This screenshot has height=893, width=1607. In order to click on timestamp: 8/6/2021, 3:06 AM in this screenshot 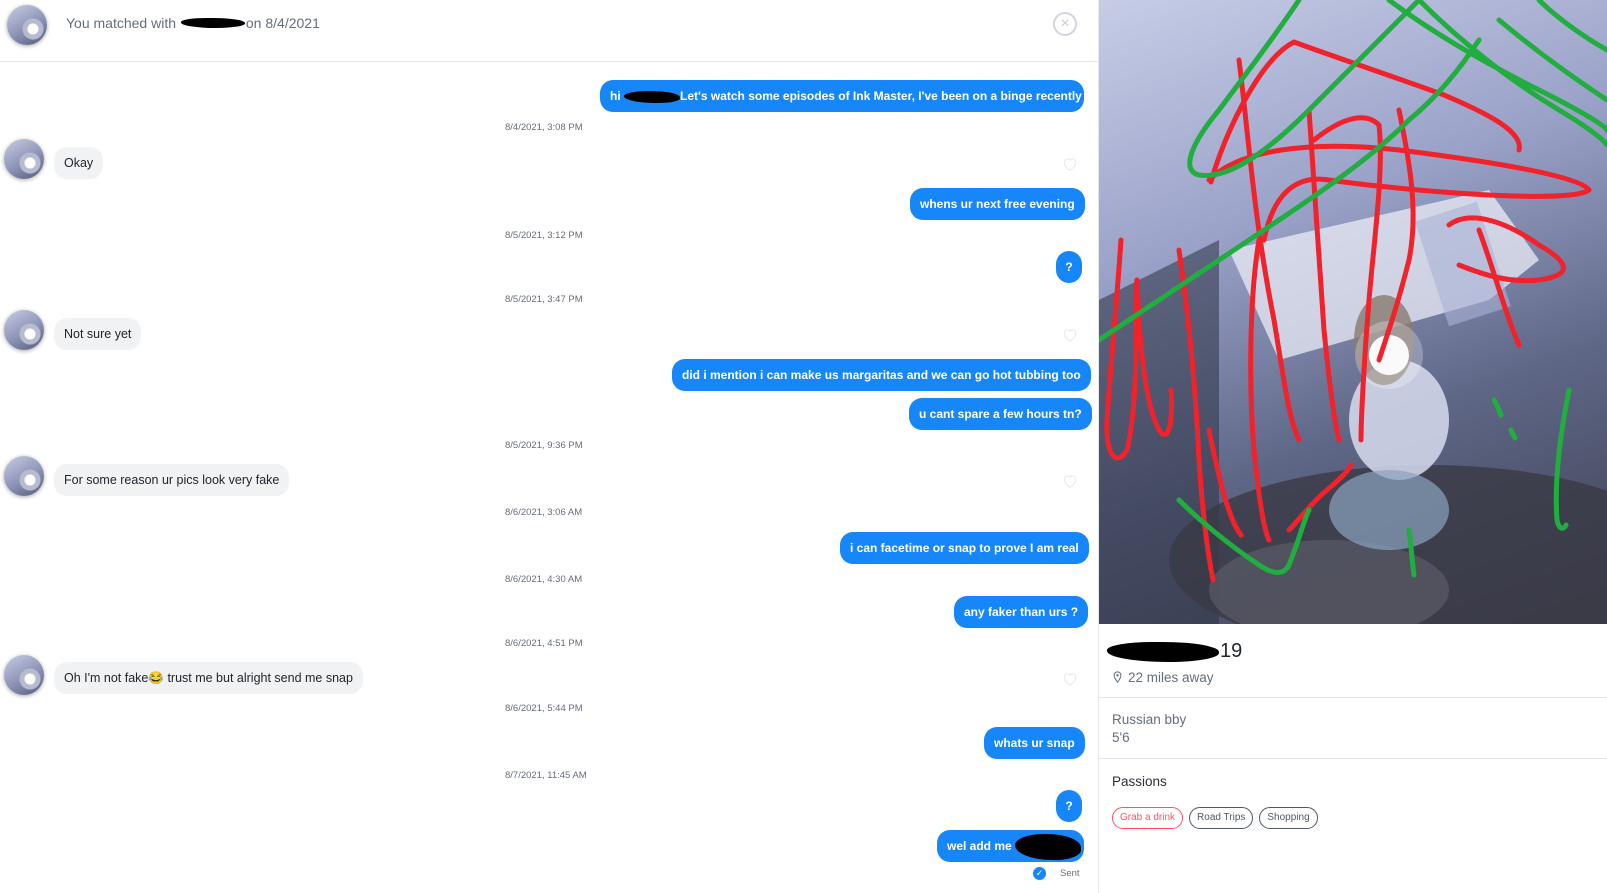, I will do `click(544, 512)`.